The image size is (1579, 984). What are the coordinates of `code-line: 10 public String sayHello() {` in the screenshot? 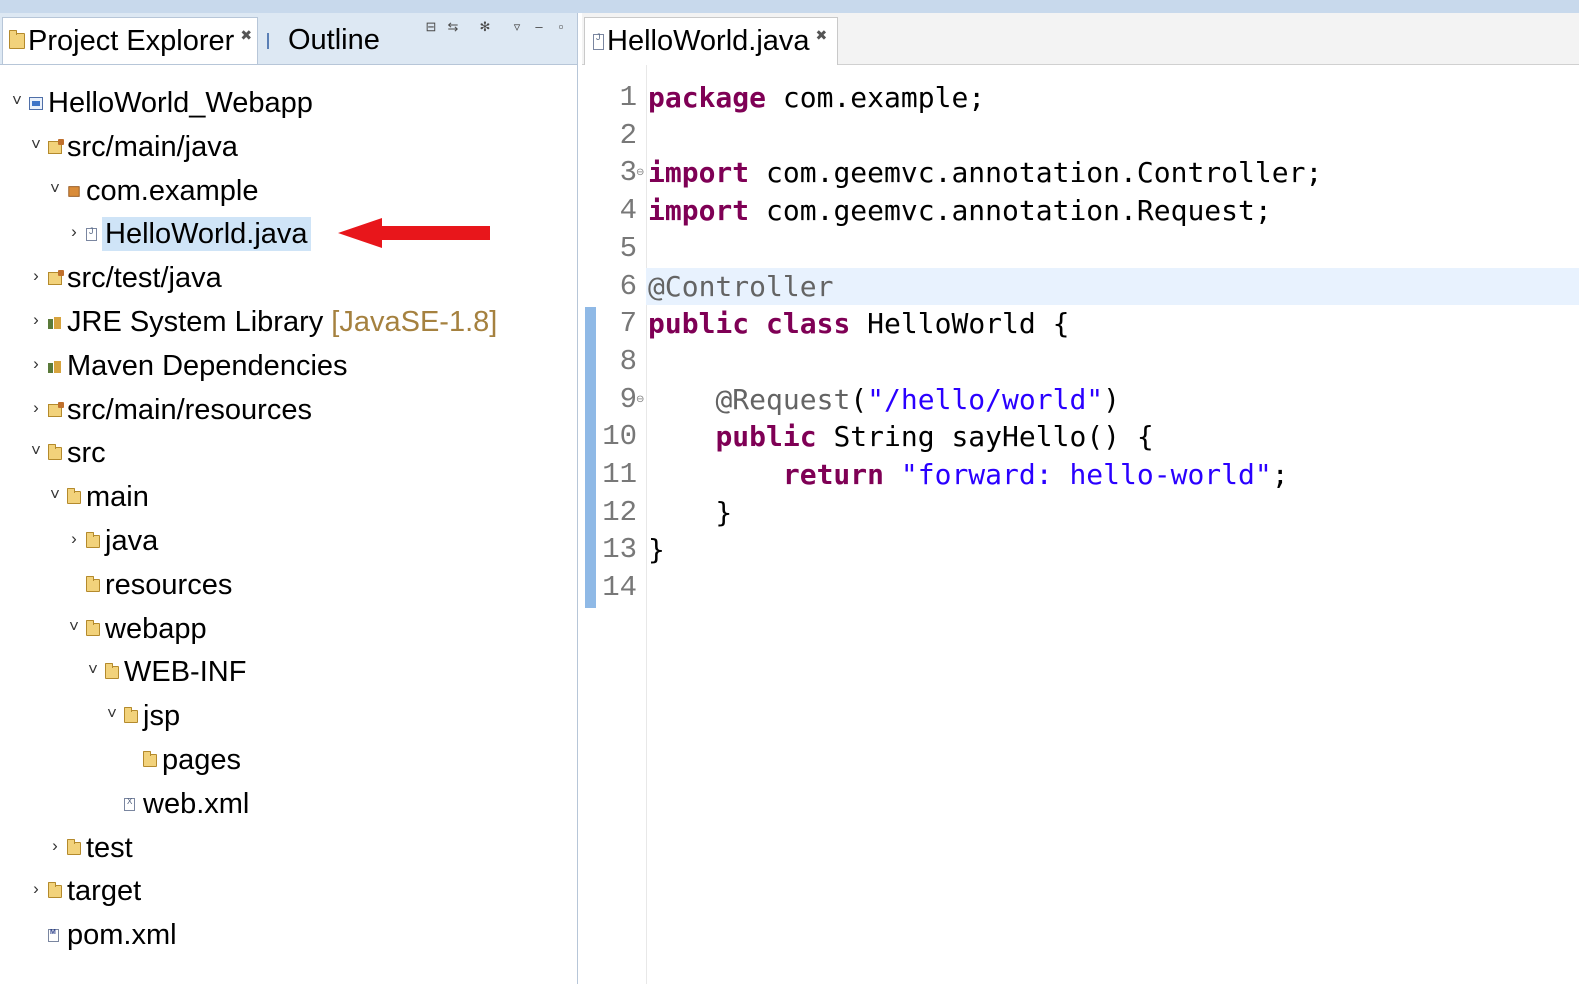 It's located at (1080, 436).